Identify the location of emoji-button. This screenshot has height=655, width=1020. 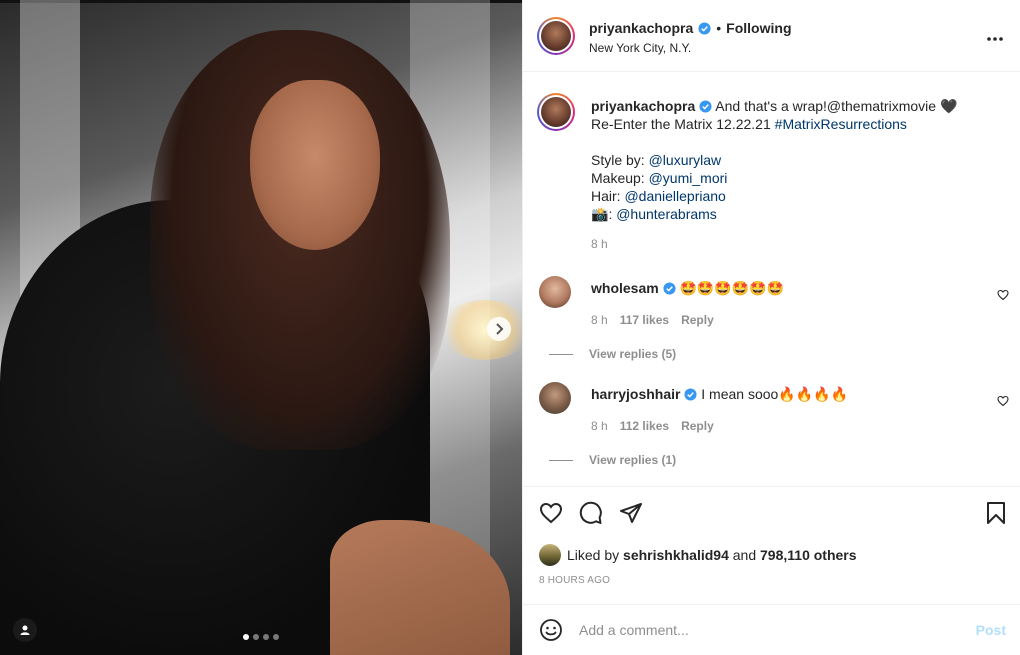
(551, 631).